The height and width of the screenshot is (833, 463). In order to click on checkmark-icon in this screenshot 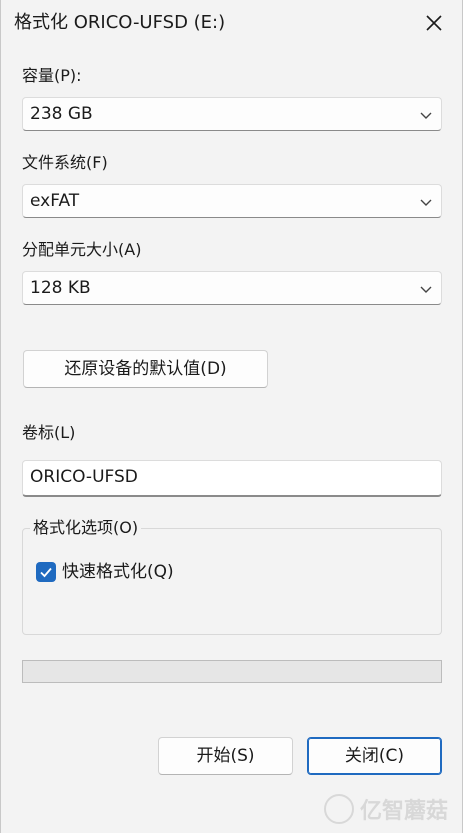, I will do `click(46, 572)`.